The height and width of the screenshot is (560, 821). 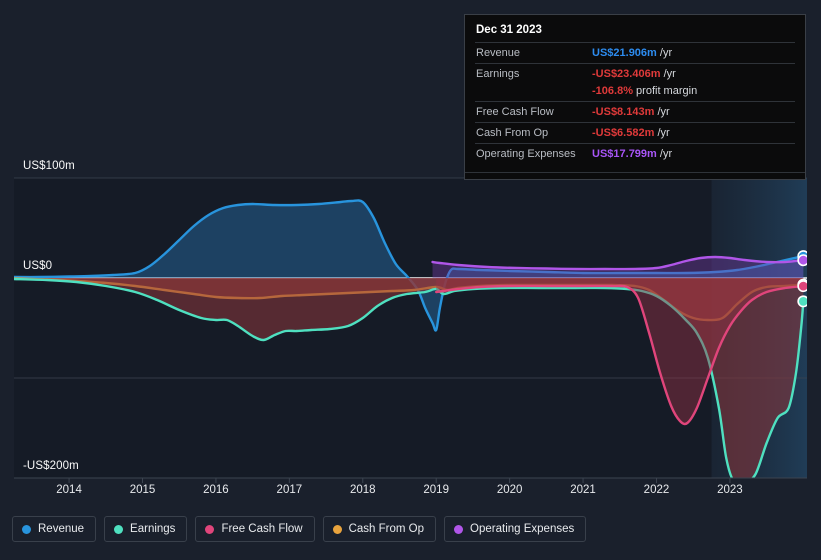 I want to click on y-axis-tick-label: -US$200m, so click(x=51, y=466).